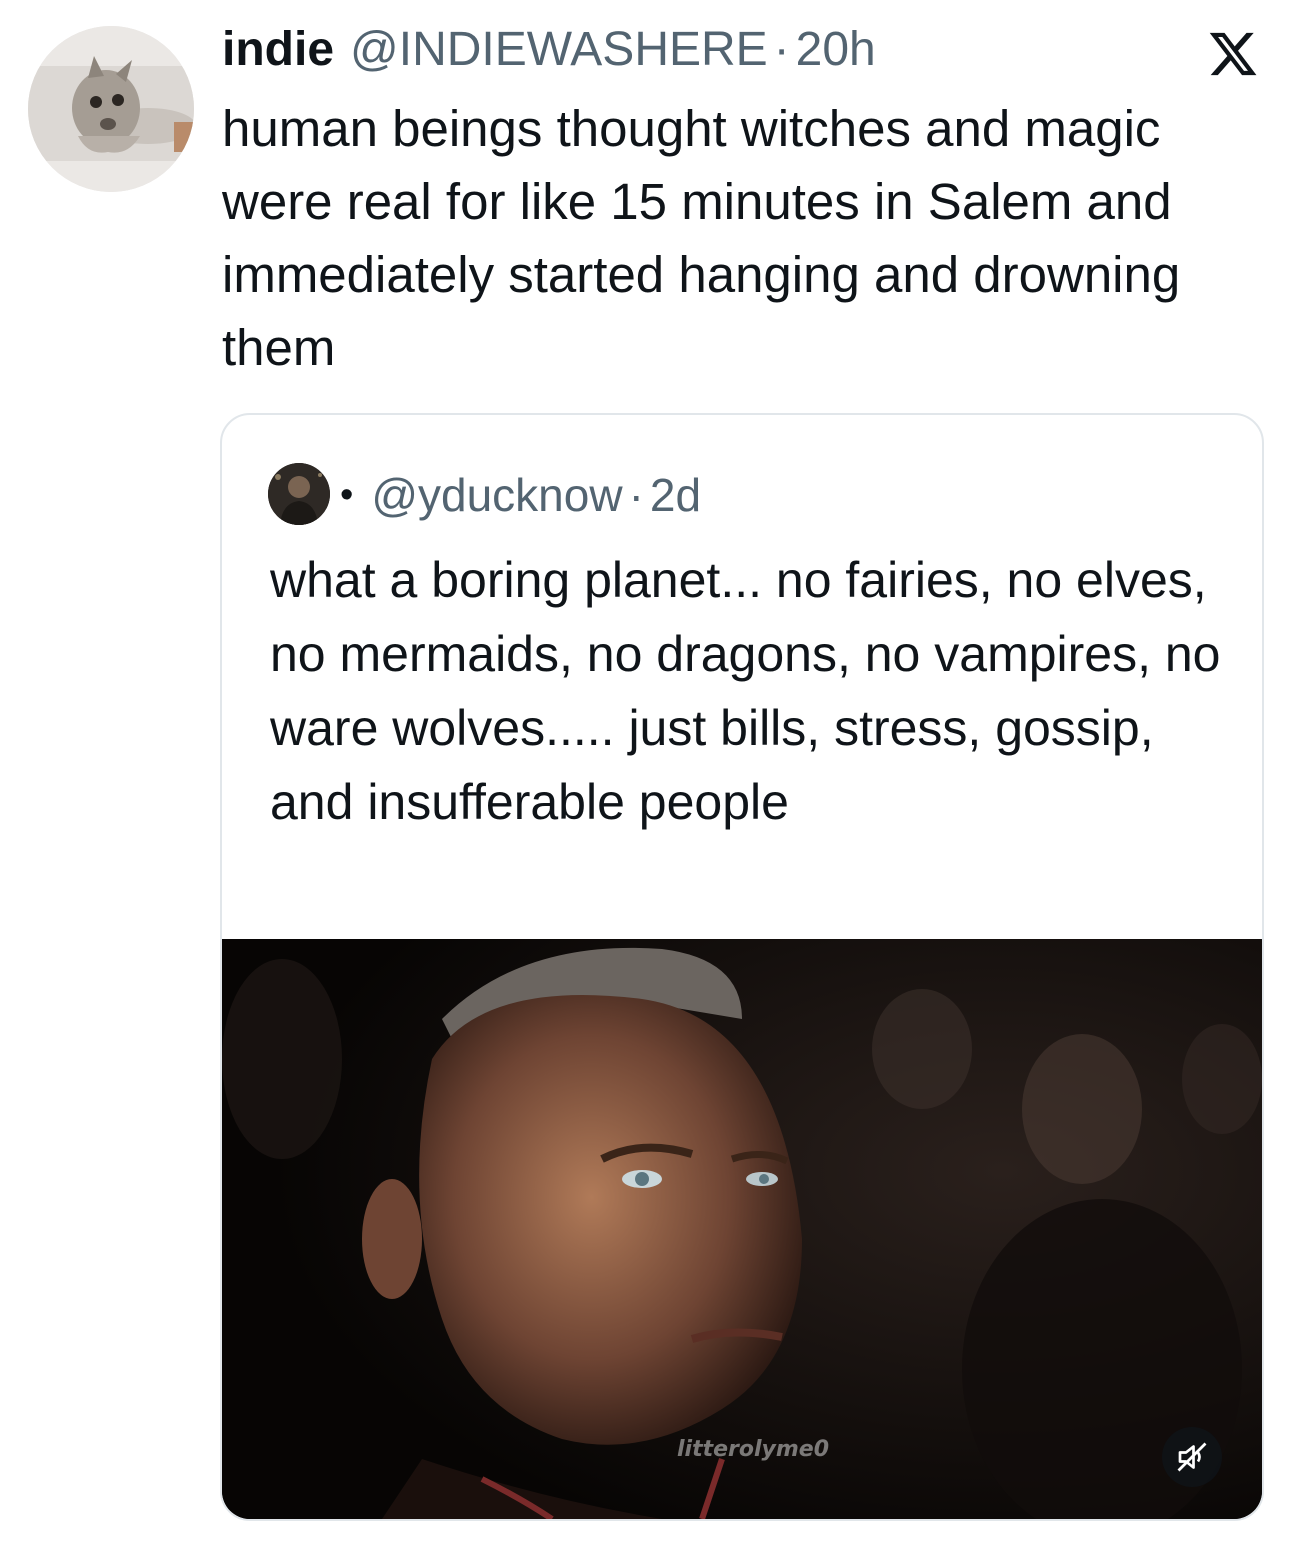  I want to click on tweet-header: indie @INDIEWASHERE · 20h, so click(549, 53).